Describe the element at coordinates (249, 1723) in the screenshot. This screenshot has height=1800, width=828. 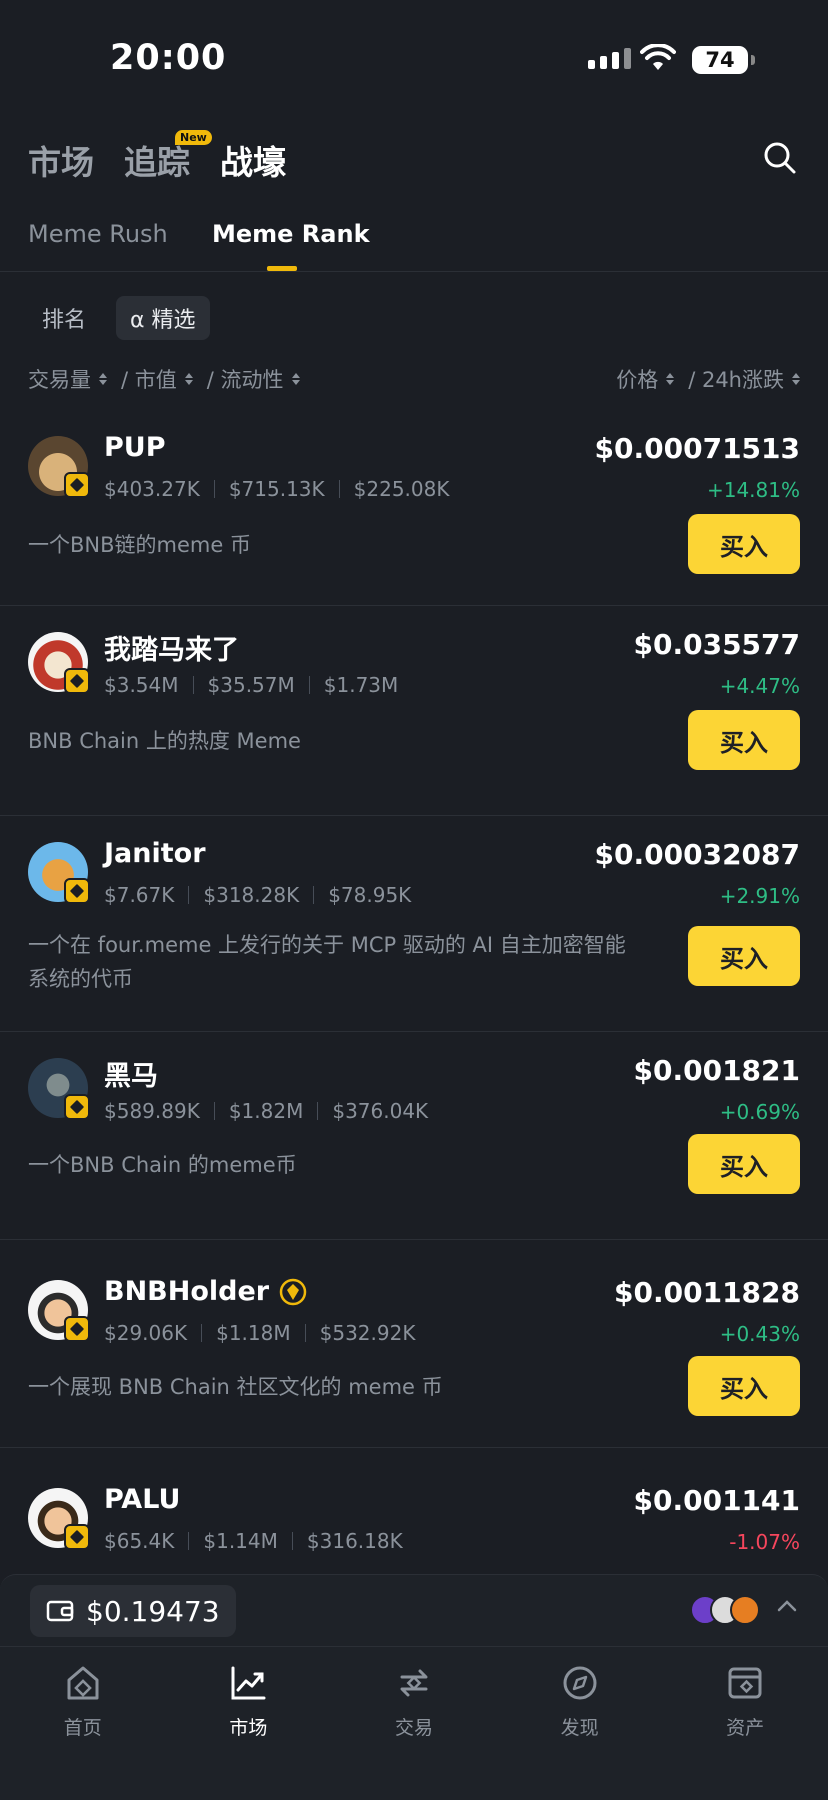
I see `nav-market: 市场` at that location.